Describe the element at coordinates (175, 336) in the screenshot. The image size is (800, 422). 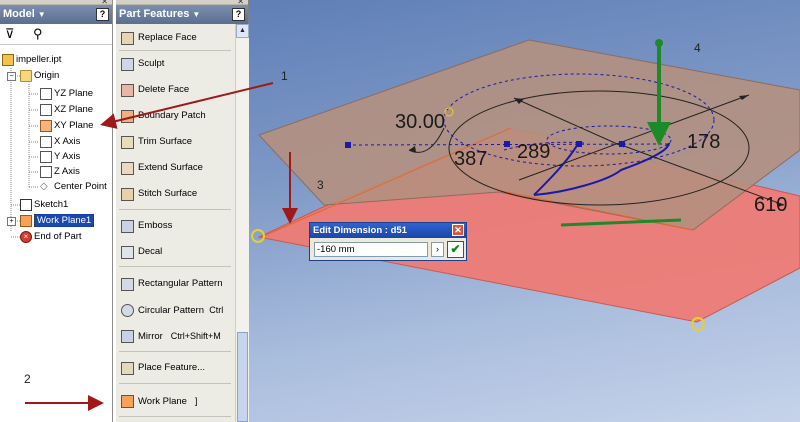
I see `feature-mirror: Mirror Ctrl+Shift+M` at that location.